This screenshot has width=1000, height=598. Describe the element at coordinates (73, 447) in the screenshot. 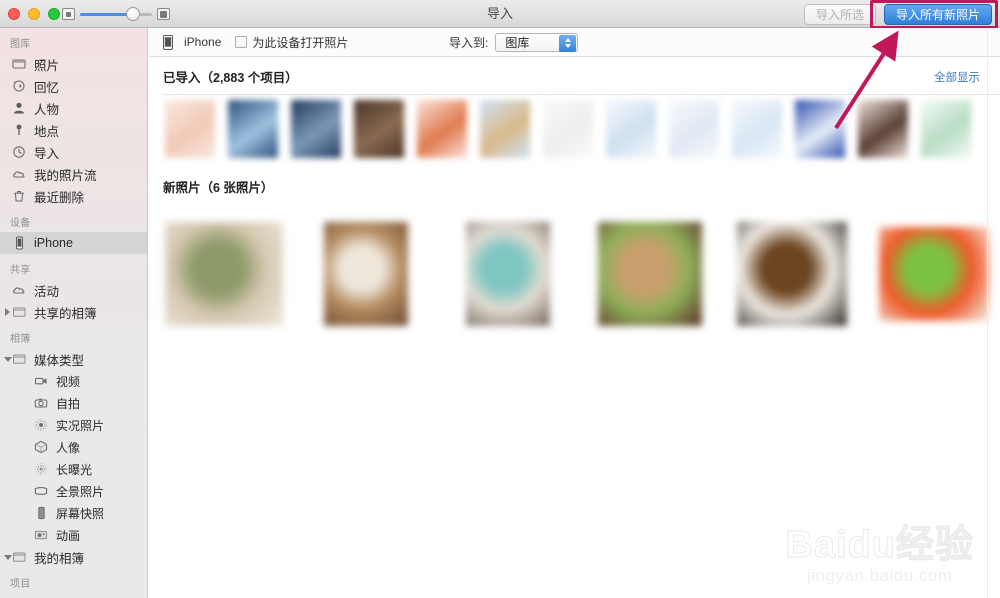

I see `sidebar-item-portrait: 人像` at that location.